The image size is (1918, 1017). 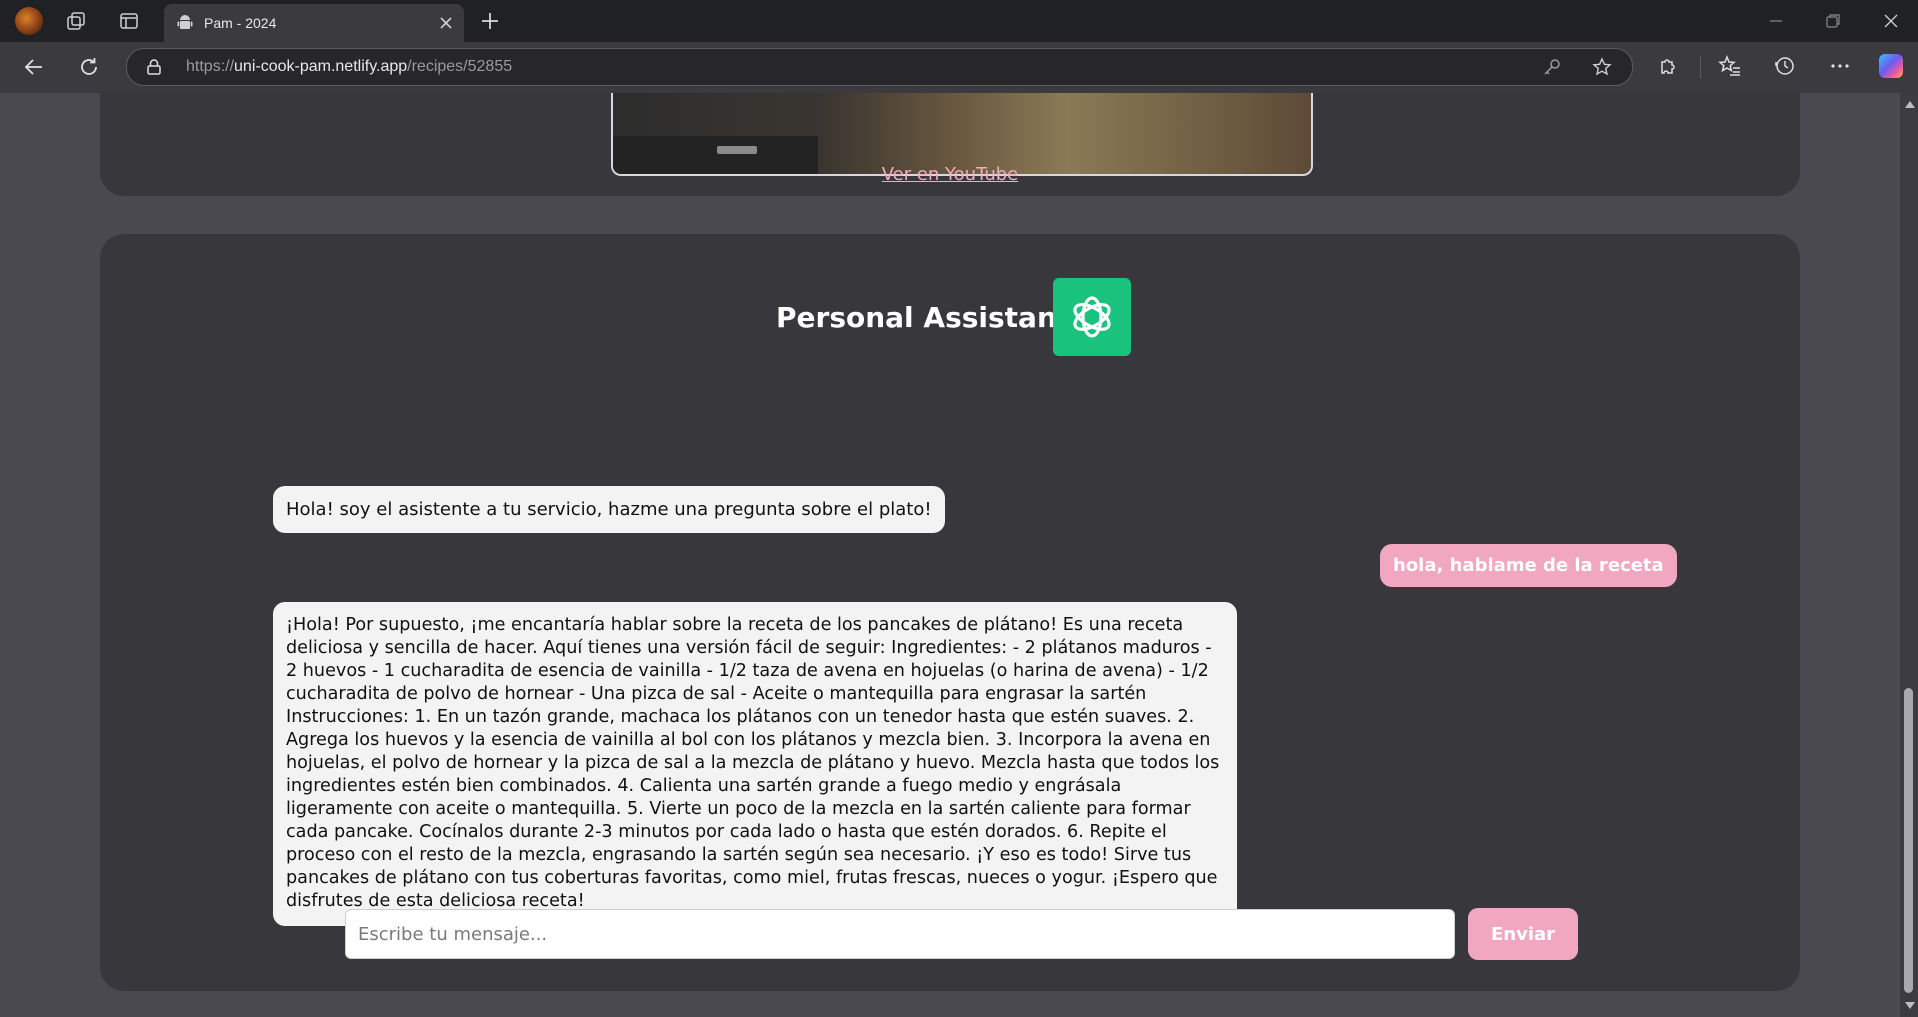 What do you see at coordinates (1528, 565) in the screenshot?
I see `user-message: hola, hablame de la receta` at bounding box center [1528, 565].